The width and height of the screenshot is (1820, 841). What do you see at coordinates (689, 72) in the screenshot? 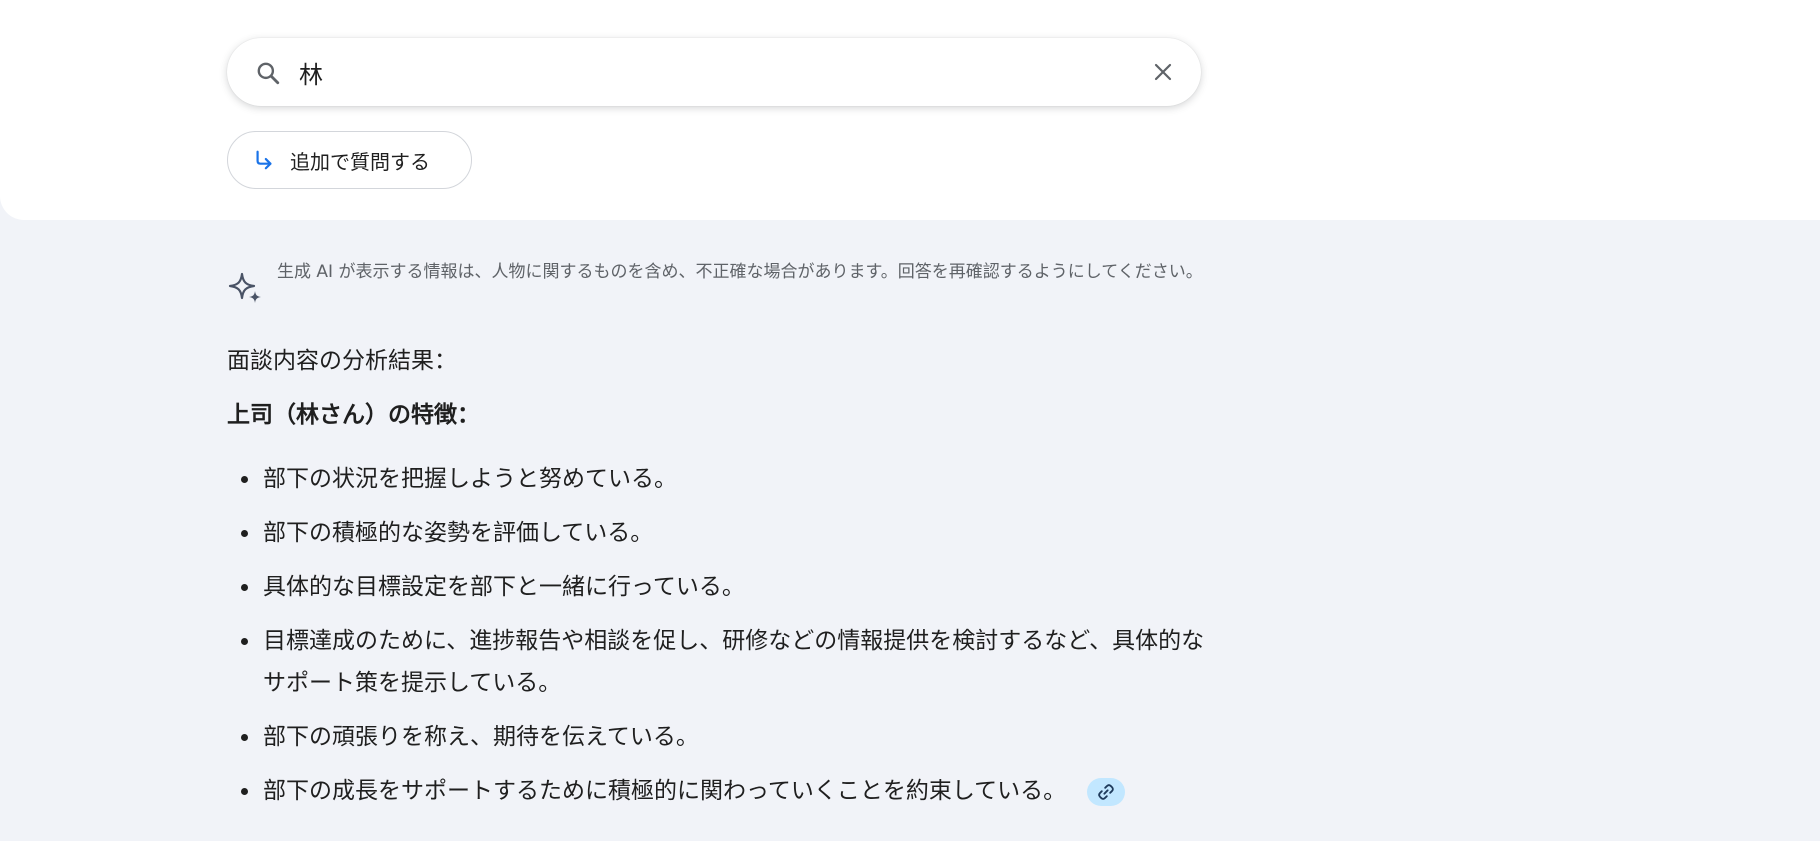
I see `search-input` at bounding box center [689, 72].